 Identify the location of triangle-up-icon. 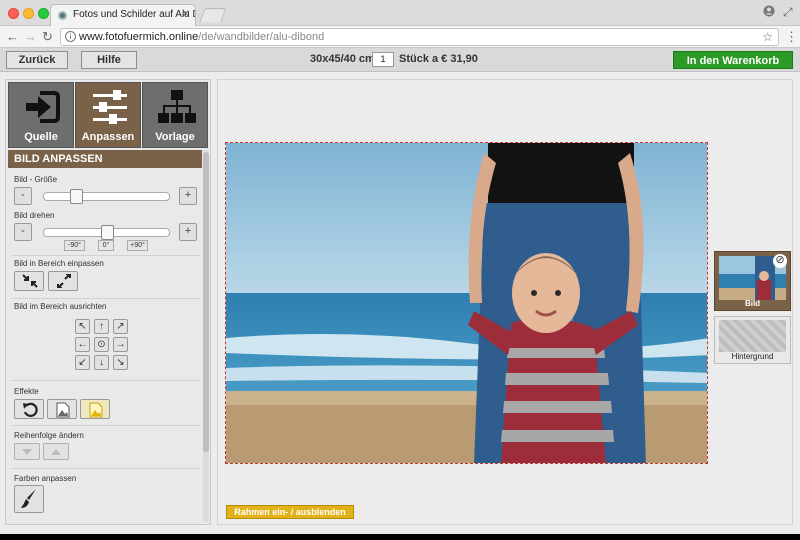
(56, 452).